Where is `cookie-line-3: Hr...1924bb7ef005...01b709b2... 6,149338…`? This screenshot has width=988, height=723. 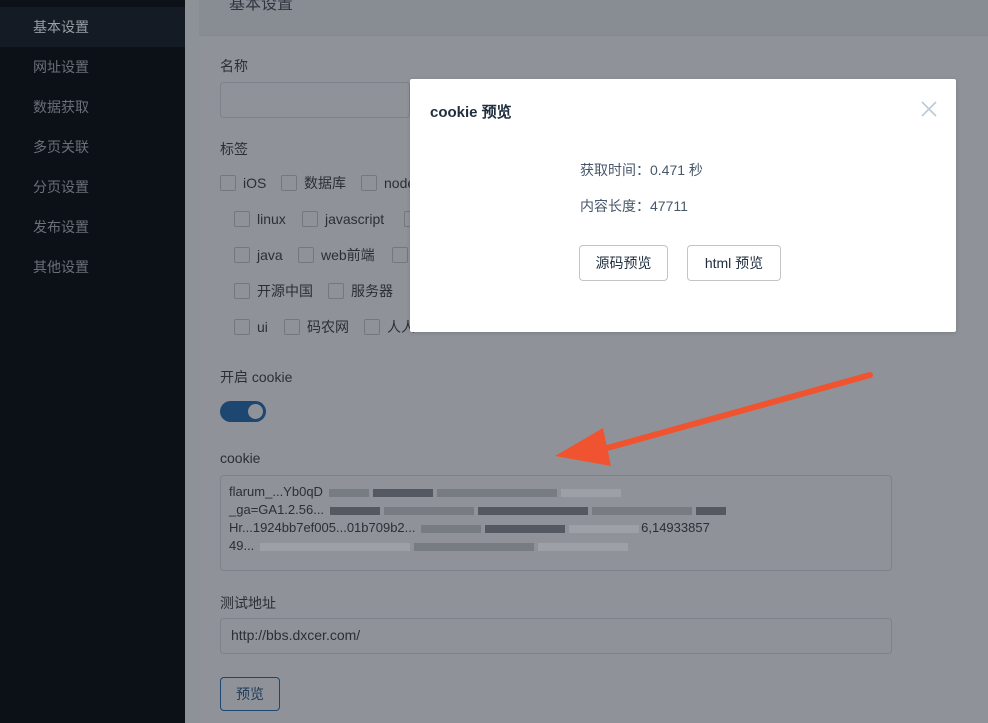
cookie-line-3: Hr...1924bb7ef005...01b709b2... 6,149338… is located at coordinates (469, 527).